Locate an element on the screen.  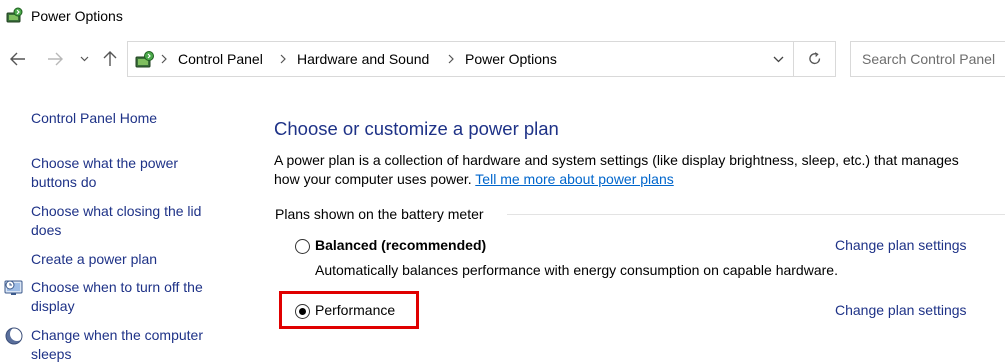
title-bar: Power Options is located at coordinates (502, 16).